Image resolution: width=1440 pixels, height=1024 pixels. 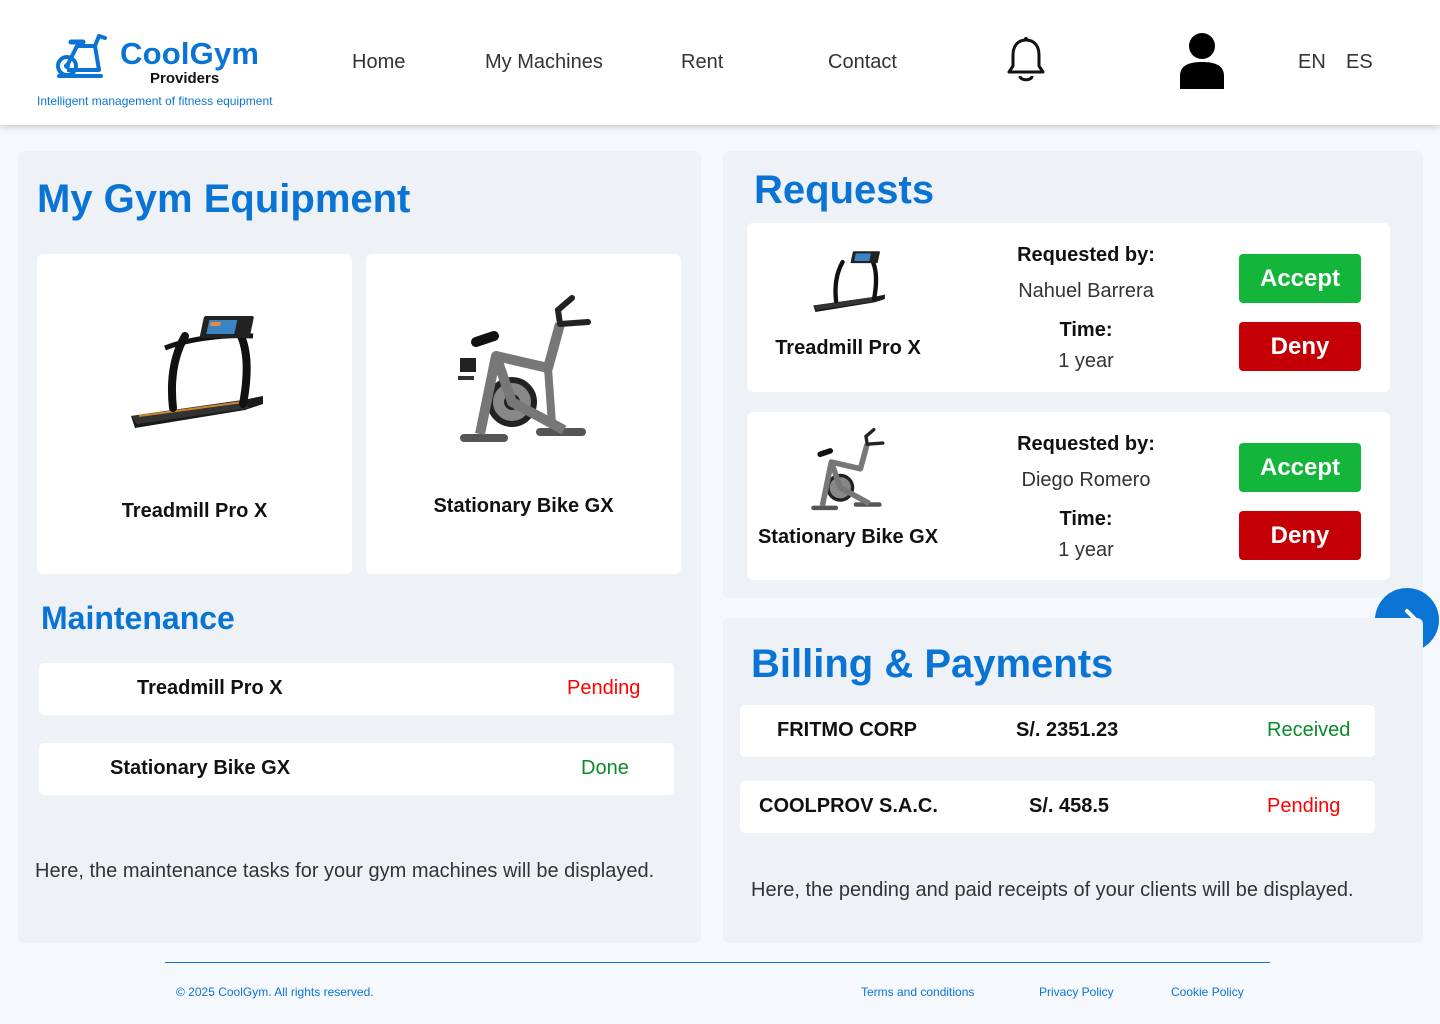 What do you see at coordinates (717, 962) in the screenshot?
I see `footer-divider` at bounding box center [717, 962].